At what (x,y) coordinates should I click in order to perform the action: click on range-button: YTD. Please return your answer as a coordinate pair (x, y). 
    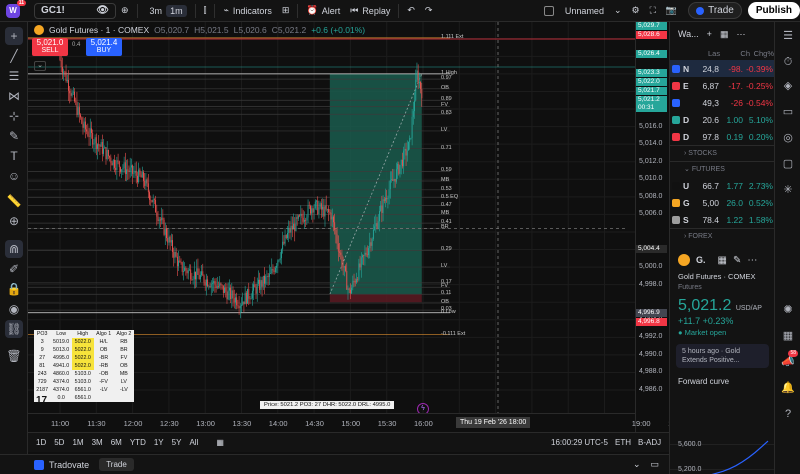
    Looking at the image, I should click on (138, 442).